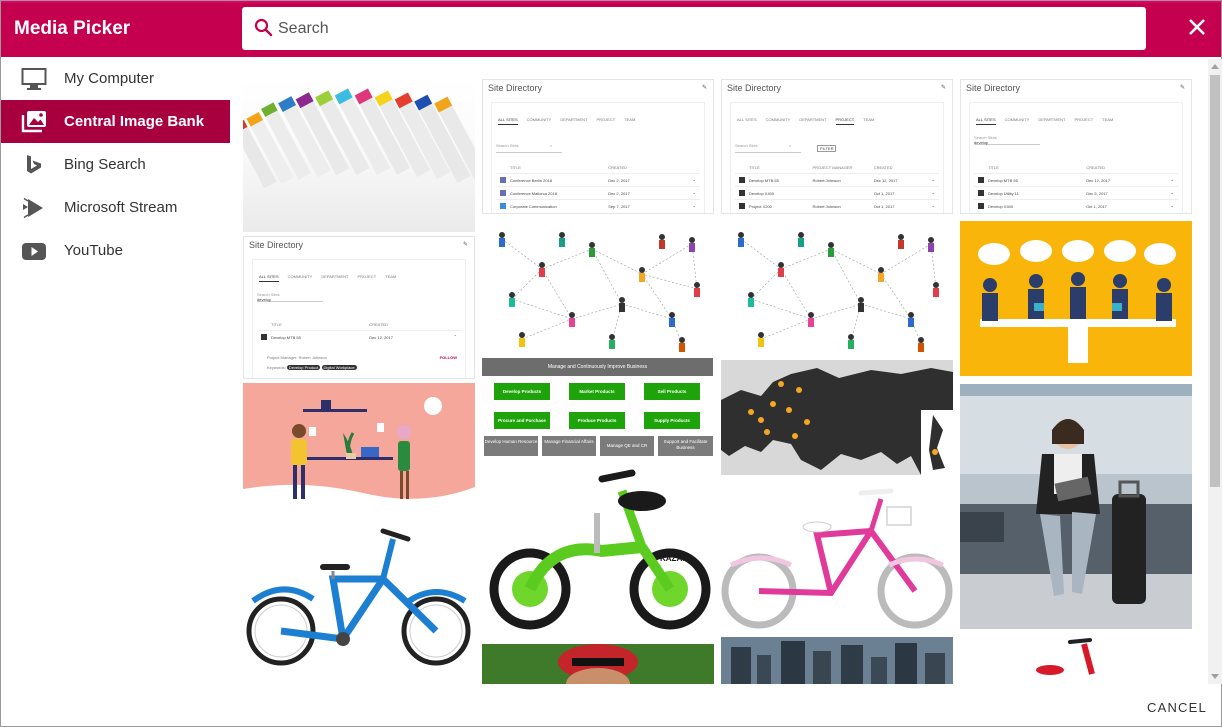 This screenshot has width=1222, height=727. Describe the element at coordinates (448, 357) in the screenshot. I see `follow-link: FOLLOW` at that location.